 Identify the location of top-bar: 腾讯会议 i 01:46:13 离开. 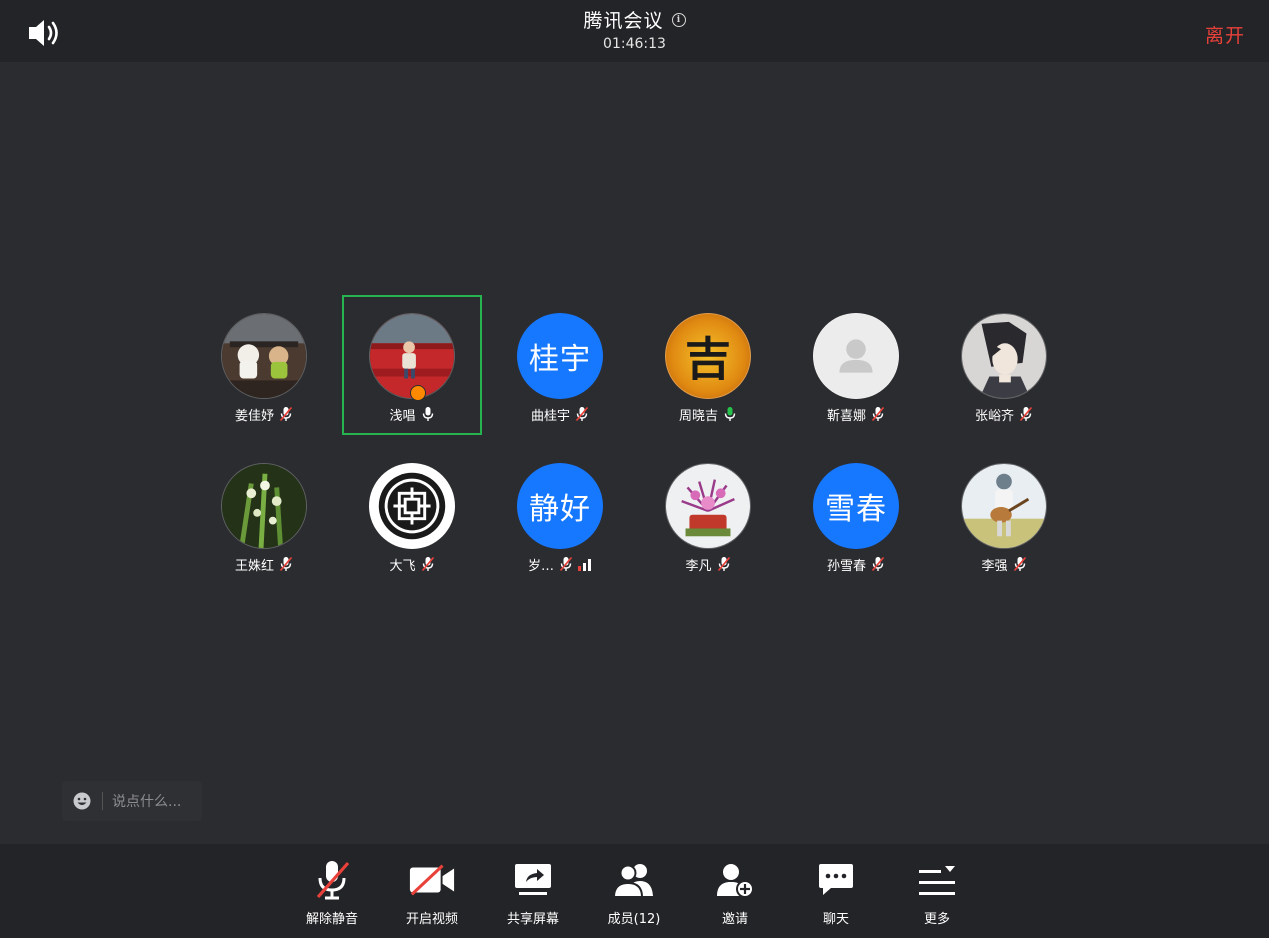
(634, 31).